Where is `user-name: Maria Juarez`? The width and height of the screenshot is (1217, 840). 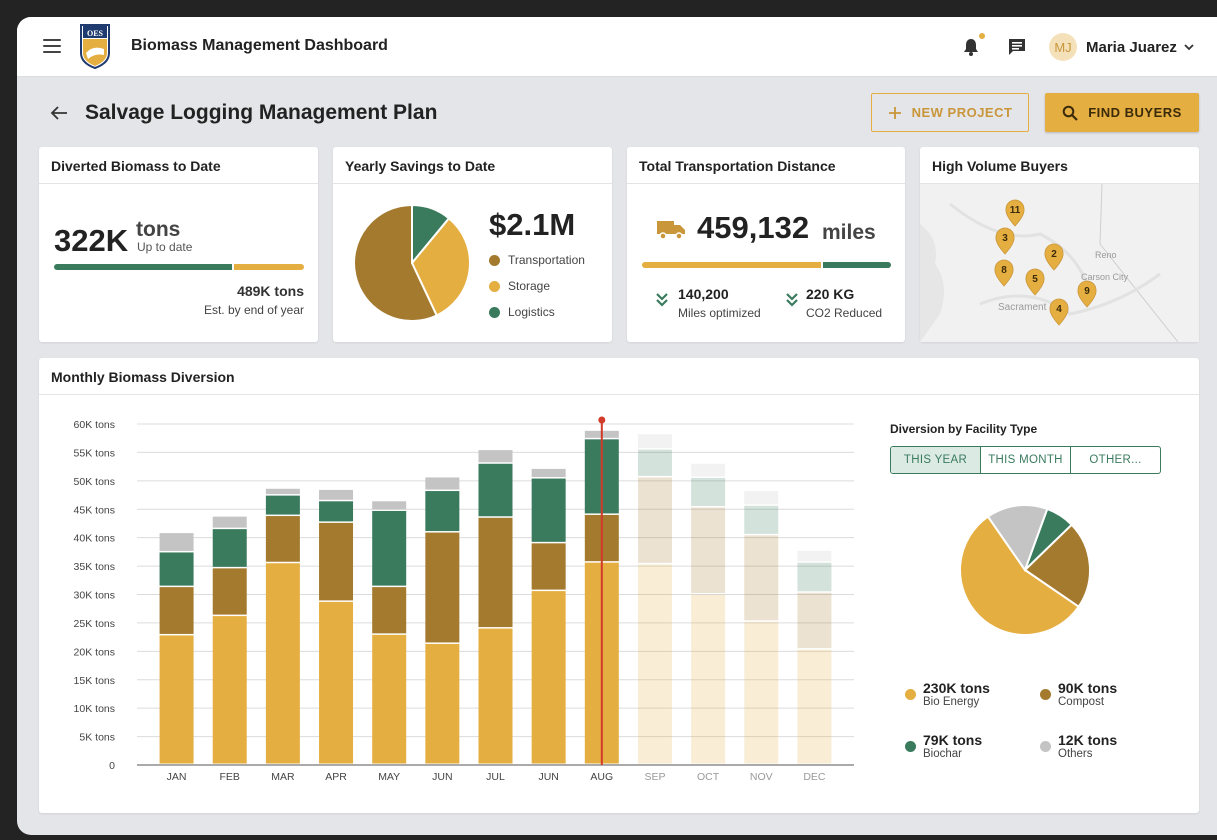
user-name: Maria Juarez is located at coordinates (1131, 47).